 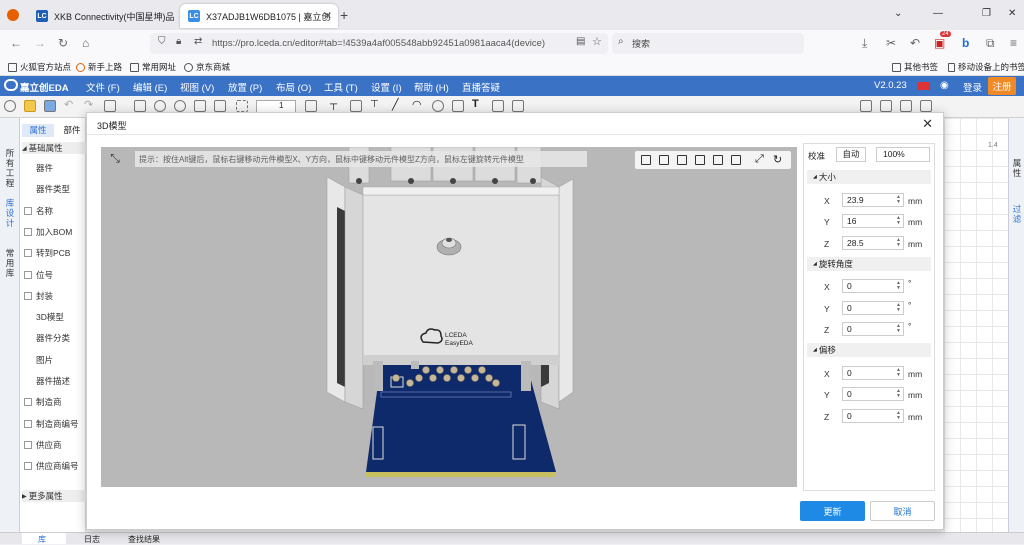 What do you see at coordinates (16, 43) in the screenshot?
I see `back-icon: ←` at bounding box center [16, 43].